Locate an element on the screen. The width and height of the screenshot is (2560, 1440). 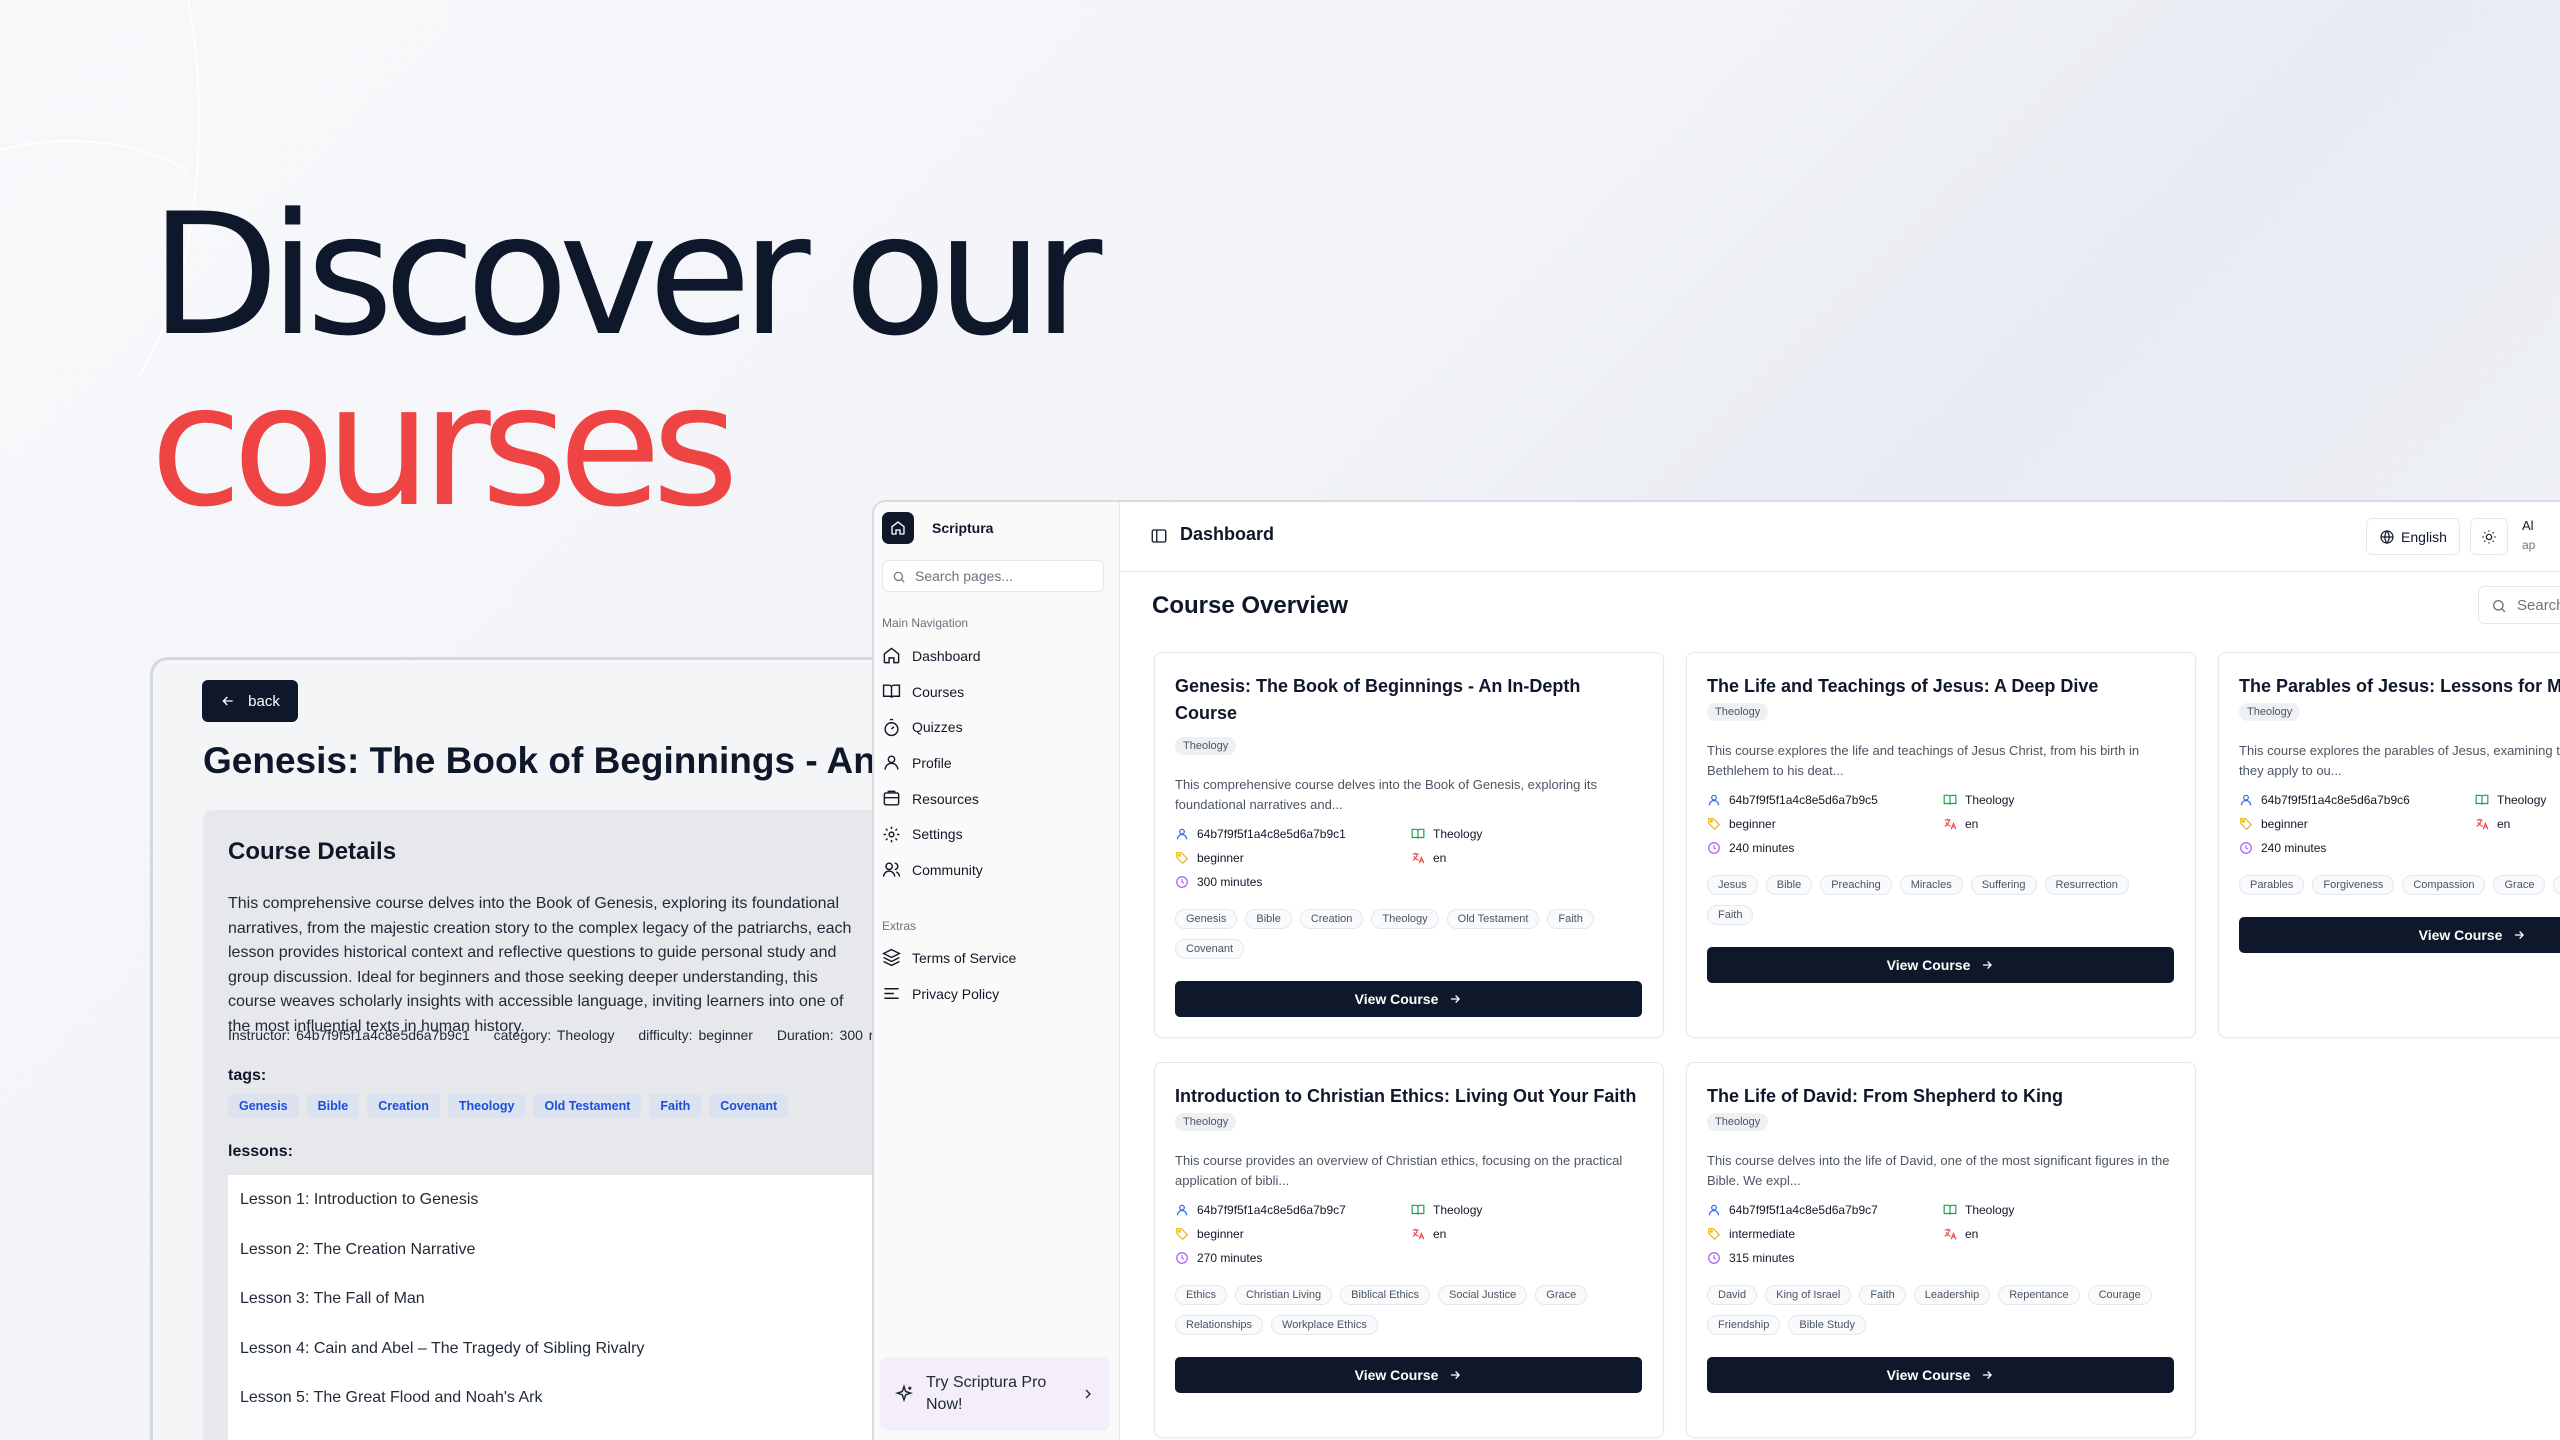
nav-item-community: Community is located at coordinates (932, 870).